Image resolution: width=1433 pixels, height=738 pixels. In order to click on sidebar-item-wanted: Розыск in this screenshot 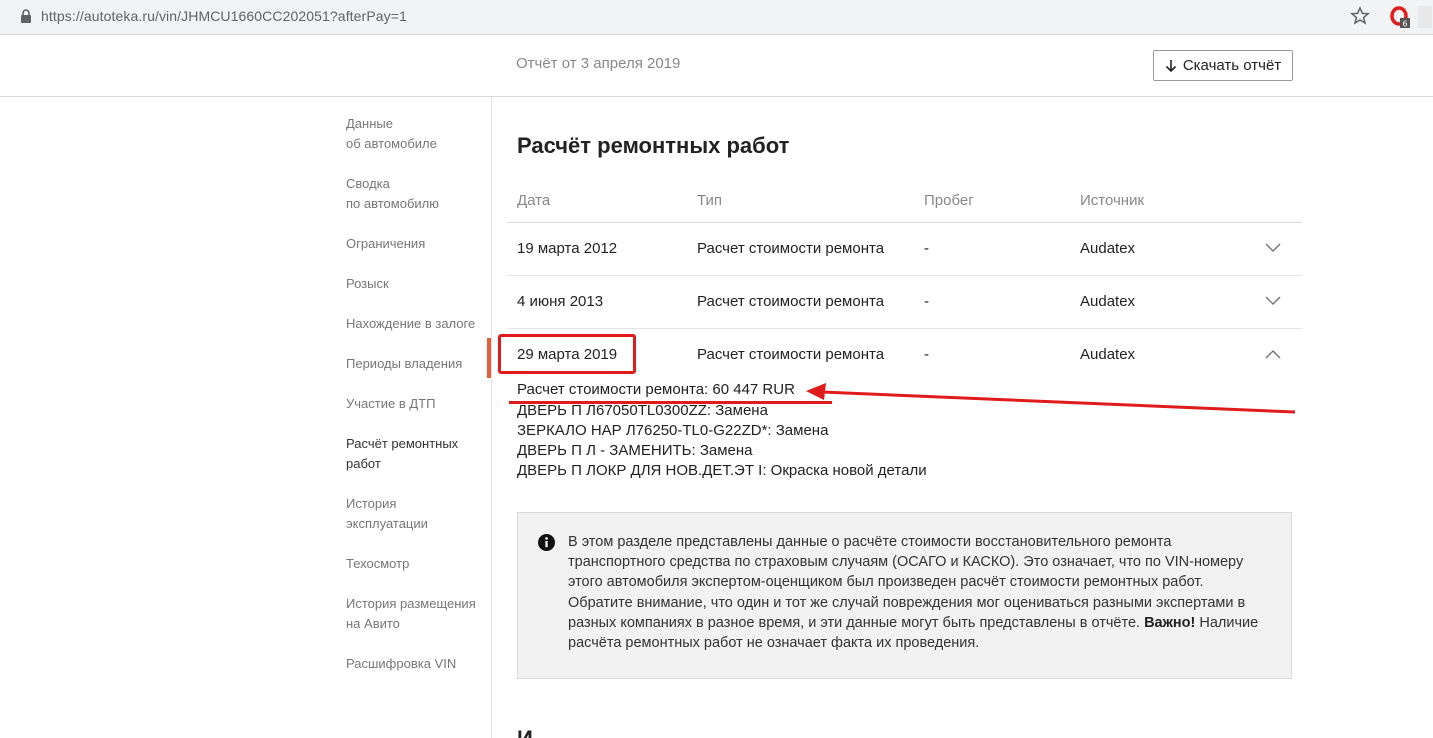, I will do `click(416, 284)`.